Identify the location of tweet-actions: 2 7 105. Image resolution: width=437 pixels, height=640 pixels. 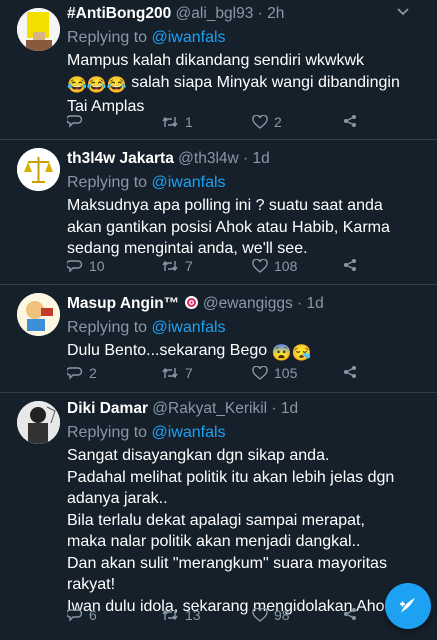
(252, 375).